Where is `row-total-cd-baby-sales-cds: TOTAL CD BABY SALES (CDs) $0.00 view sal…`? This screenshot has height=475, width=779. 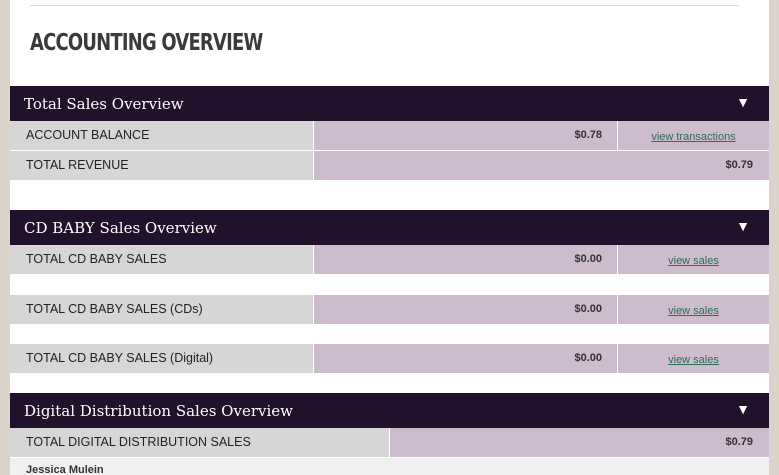
row-total-cd-baby-sales-cds: TOTAL CD BABY SALES (CDs) $0.00 view sal… is located at coordinates (389, 309).